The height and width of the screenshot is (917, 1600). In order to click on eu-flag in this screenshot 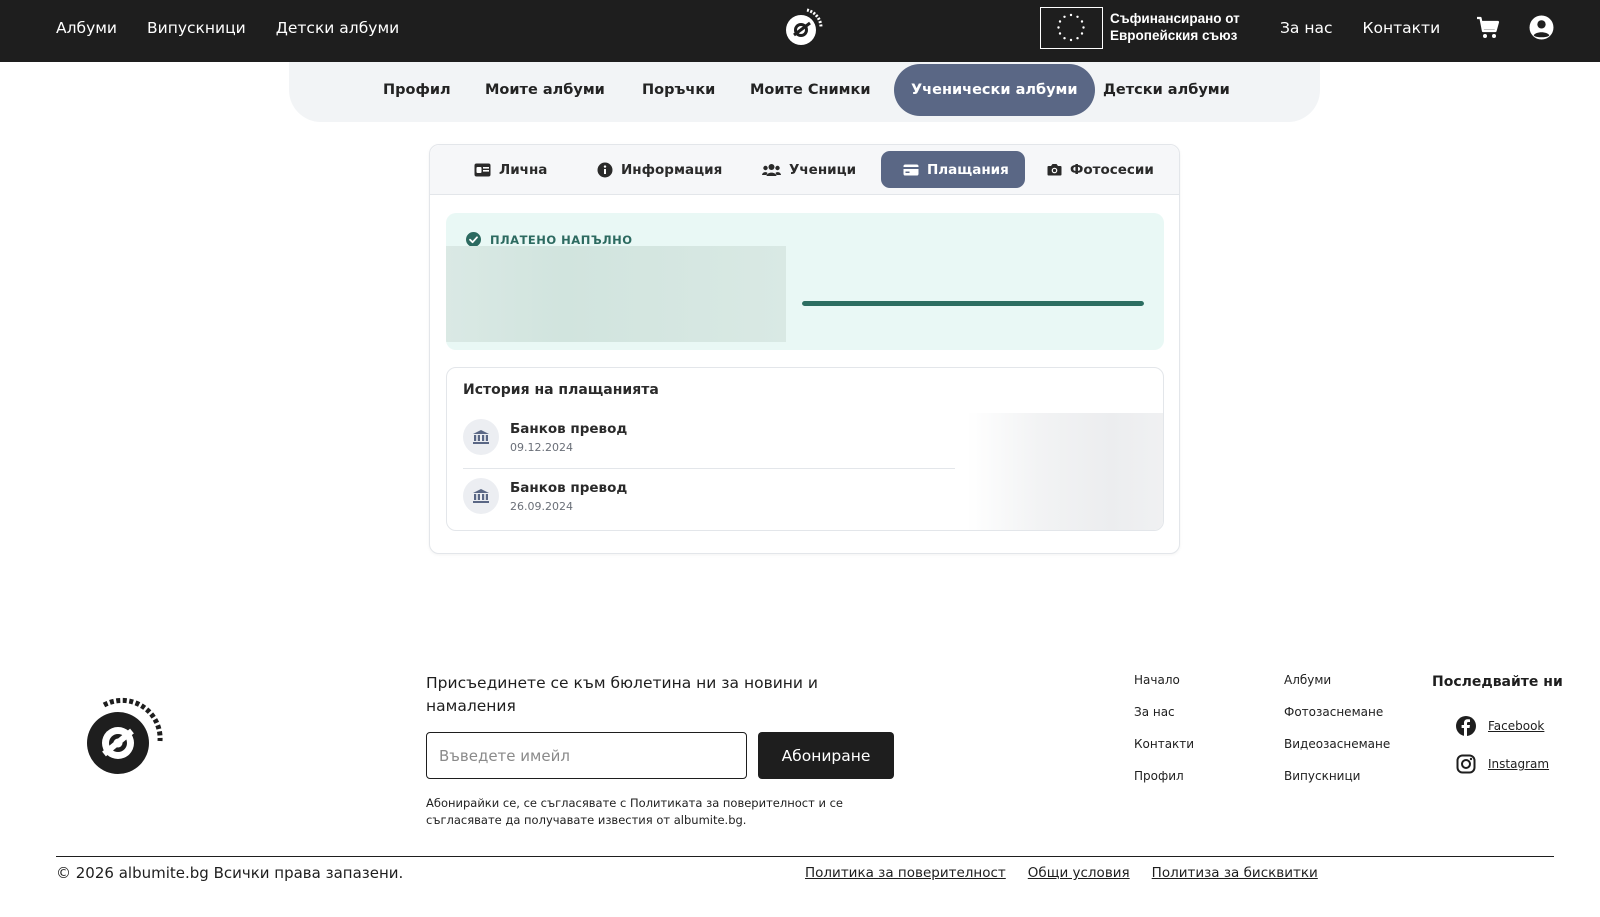, I will do `click(1071, 28)`.